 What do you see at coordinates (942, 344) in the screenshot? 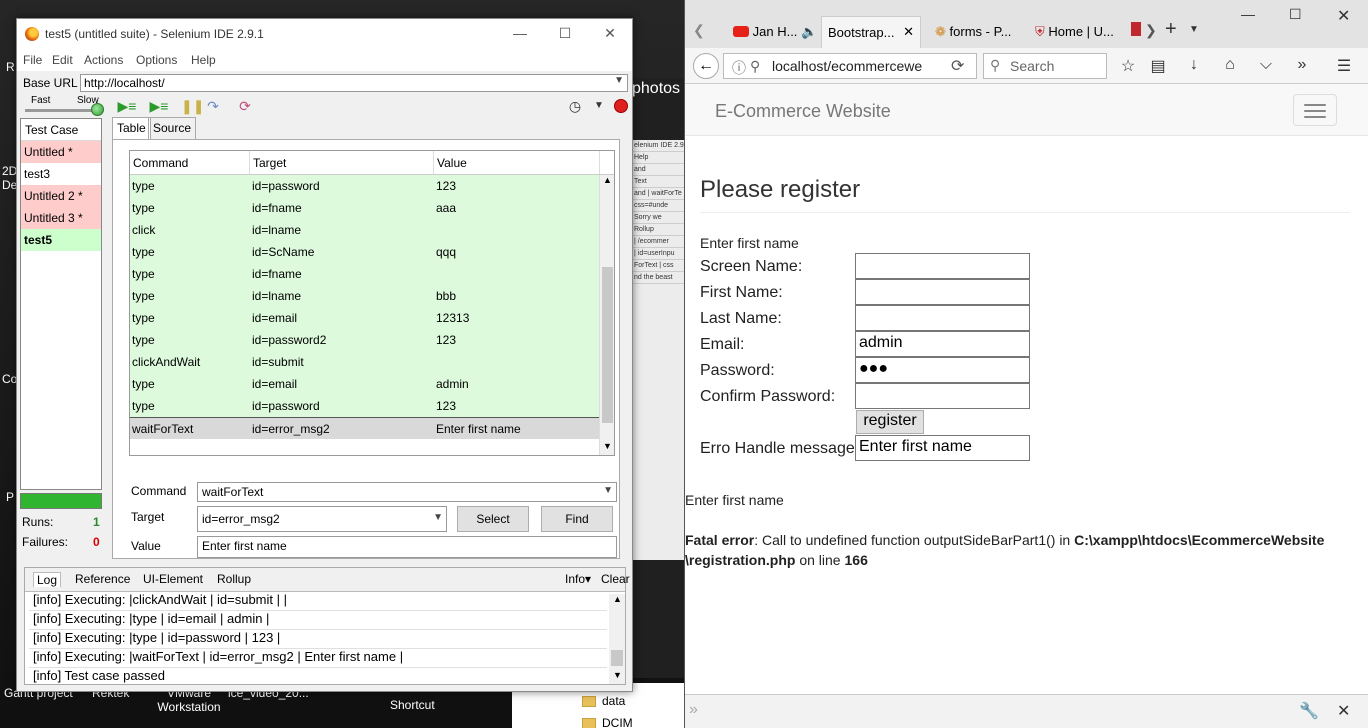
I see `email-field: admin` at bounding box center [942, 344].